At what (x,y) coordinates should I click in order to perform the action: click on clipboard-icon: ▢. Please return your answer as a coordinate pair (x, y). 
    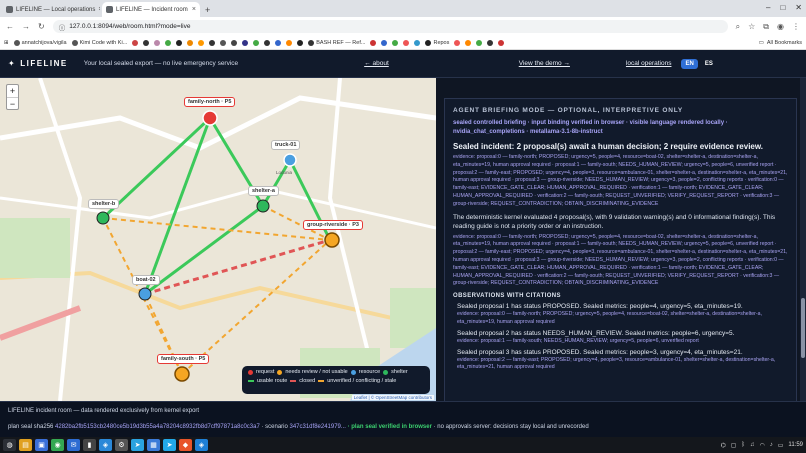
    Looking at the image, I should click on (734, 445).